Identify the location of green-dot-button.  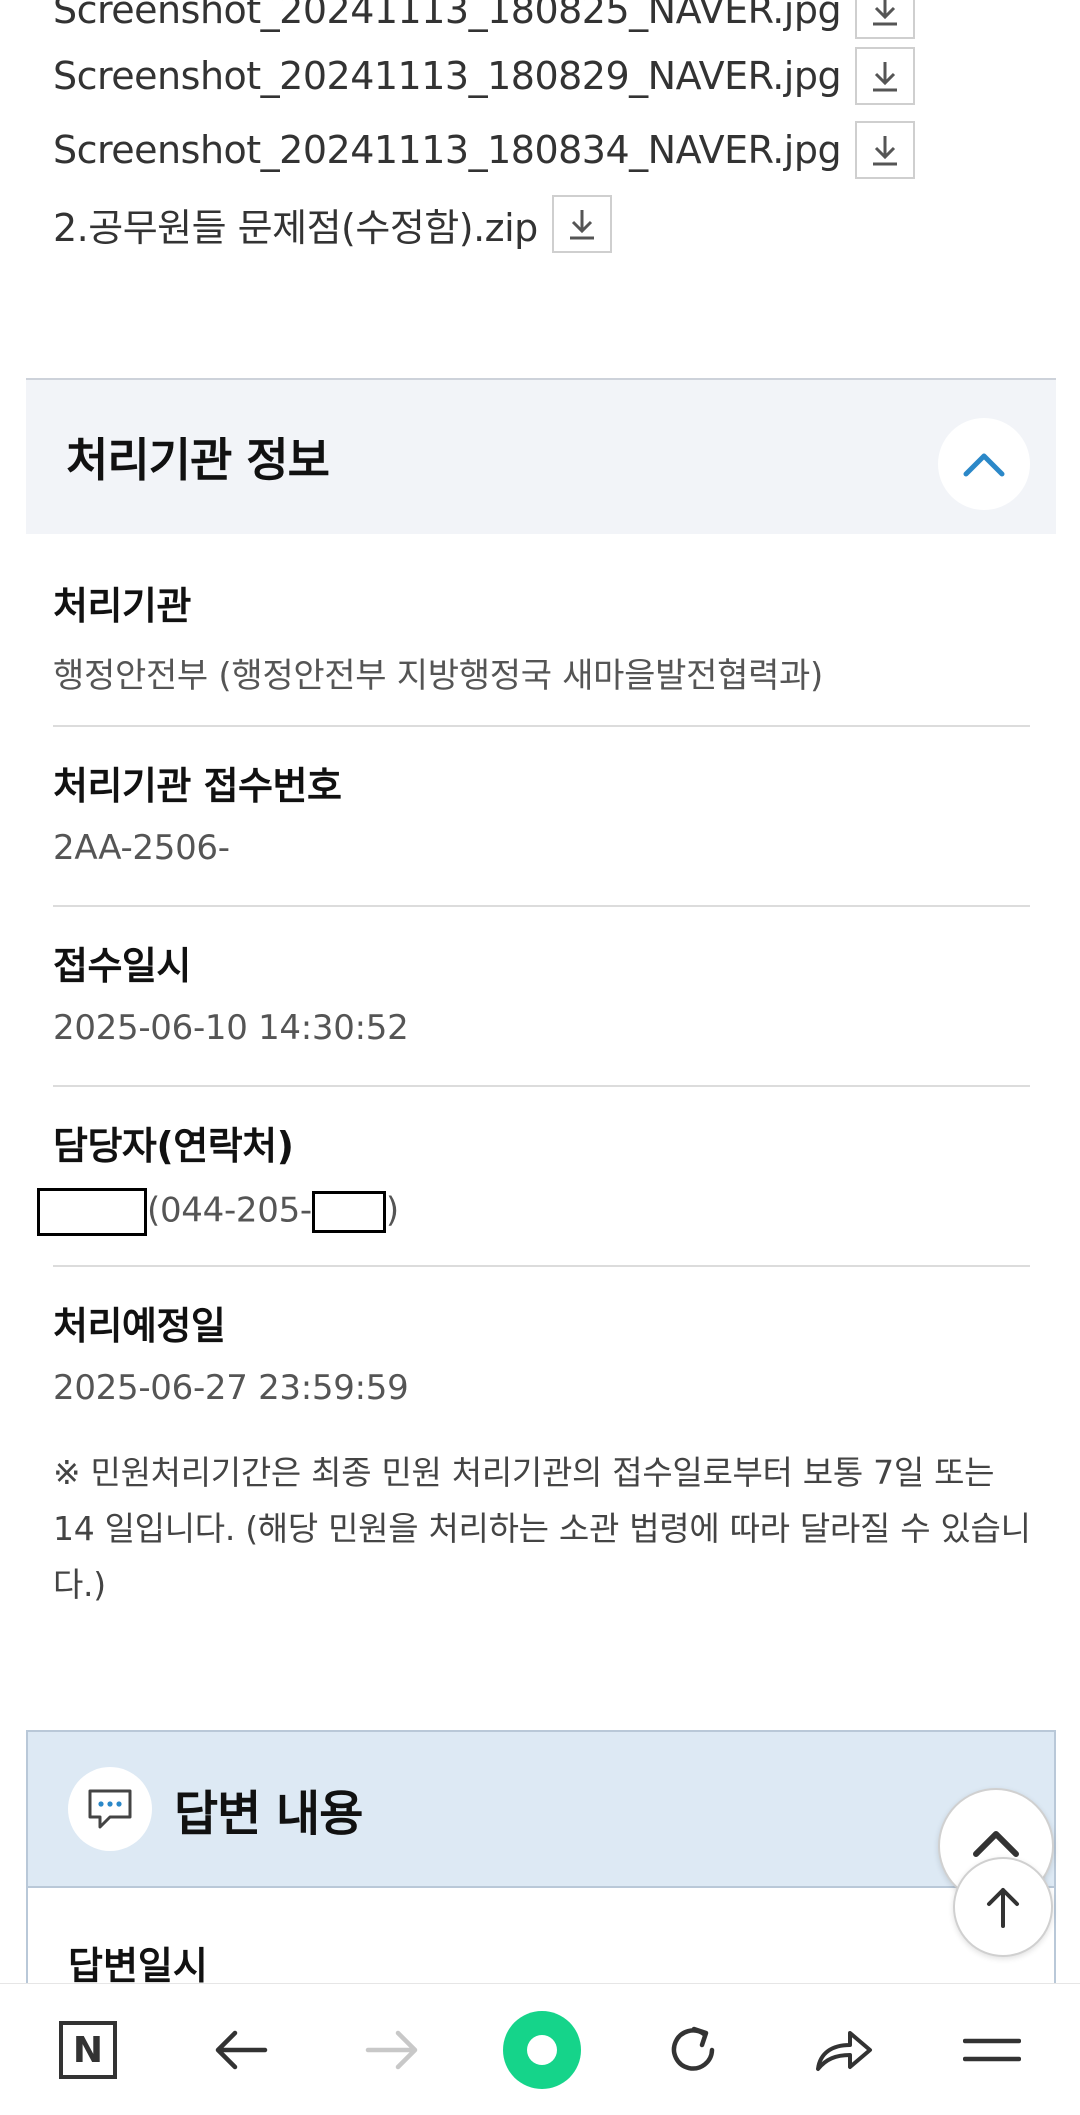
(542, 2050).